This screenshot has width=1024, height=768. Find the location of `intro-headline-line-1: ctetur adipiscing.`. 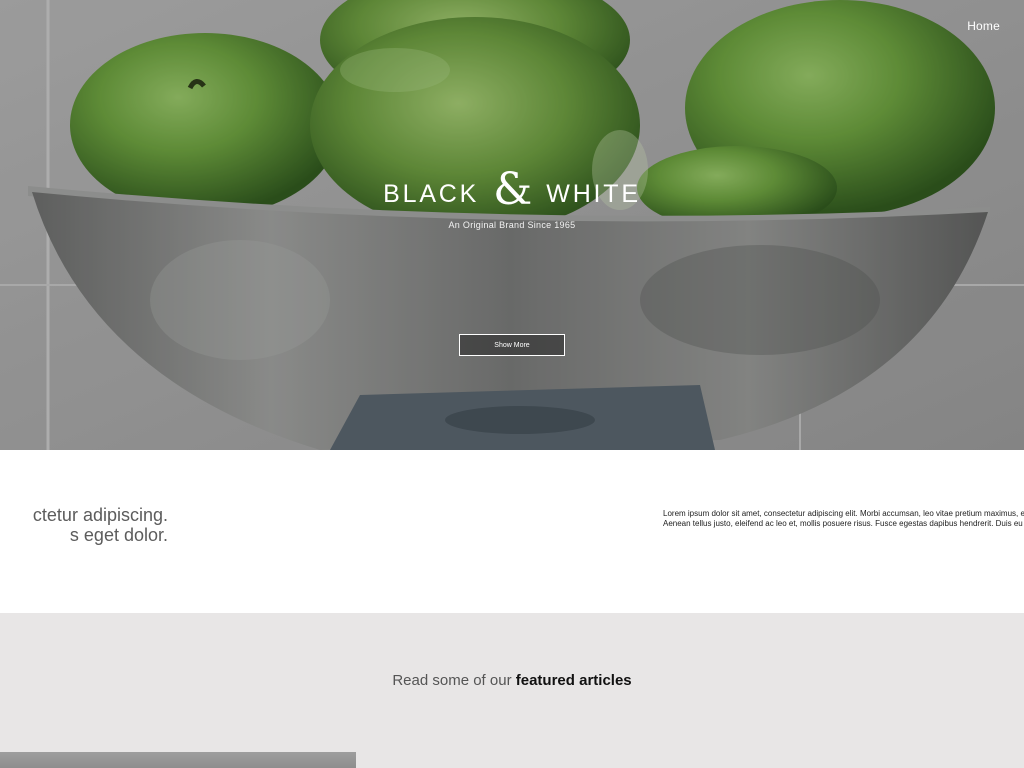

intro-headline-line-1: ctetur adipiscing. is located at coordinates (100, 515).